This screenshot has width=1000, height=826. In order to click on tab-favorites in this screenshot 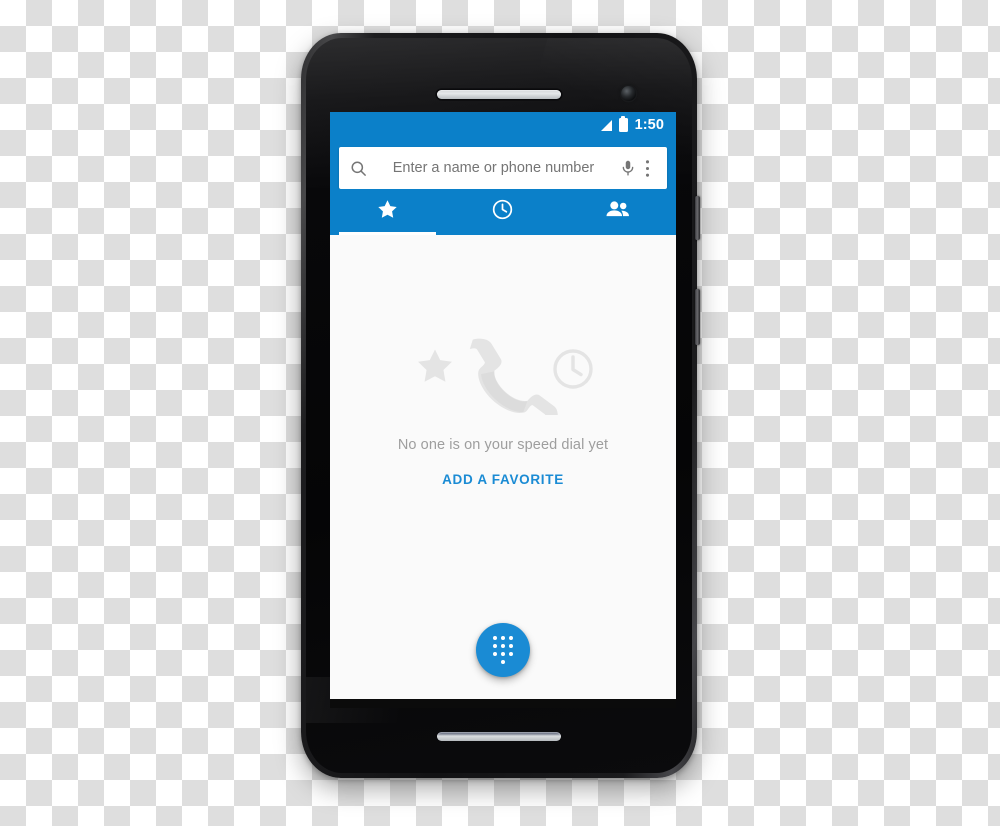, I will do `click(387, 212)`.